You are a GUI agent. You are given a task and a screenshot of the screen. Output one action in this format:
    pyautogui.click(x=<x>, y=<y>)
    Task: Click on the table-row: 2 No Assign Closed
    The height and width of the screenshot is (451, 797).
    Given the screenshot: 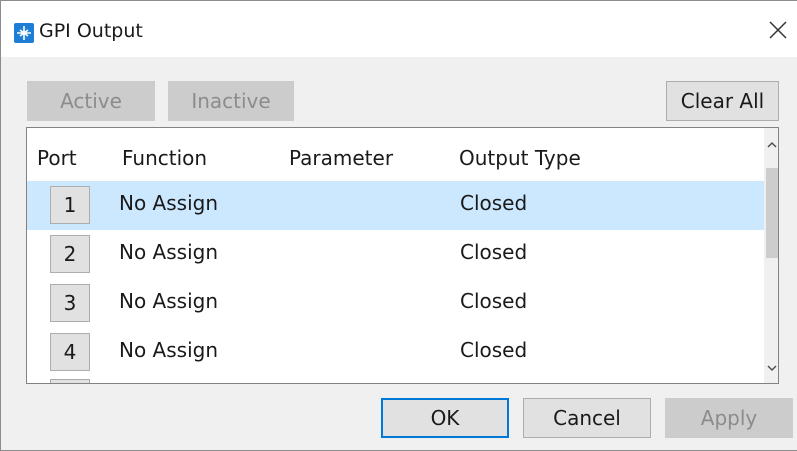 What is the action you would take?
    pyautogui.click(x=395, y=254)
    